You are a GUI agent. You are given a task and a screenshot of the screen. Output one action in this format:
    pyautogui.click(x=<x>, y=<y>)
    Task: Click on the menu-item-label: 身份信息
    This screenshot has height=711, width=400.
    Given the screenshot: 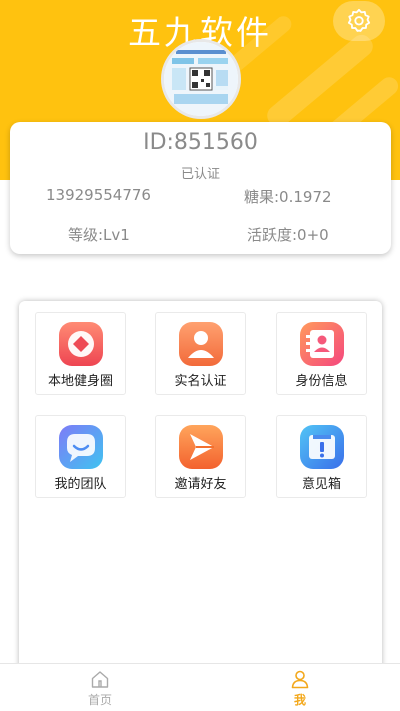 What is the action you would take?
    pyautogui.click(x=321, y=381)
    